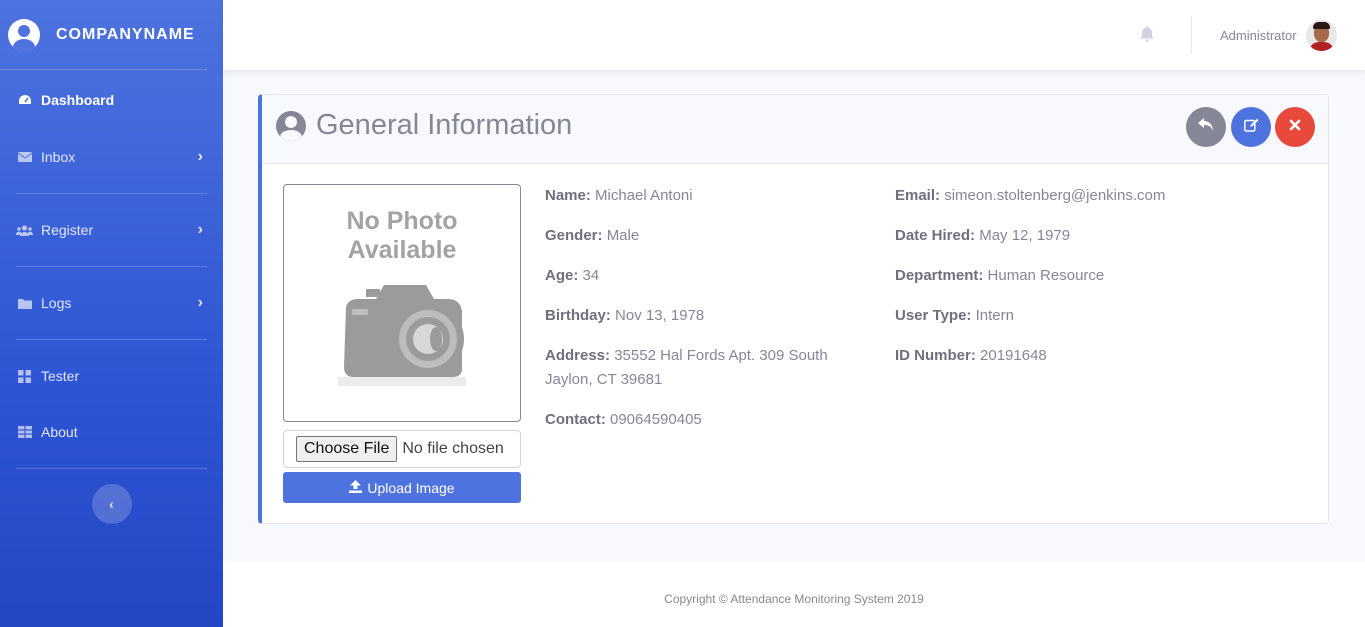 The width and height of the screenshot is (1365, 627). What do you see at coordinates (24, 303) in the screenshot?
I see `folder-icon` at bounding box center [24, 303].